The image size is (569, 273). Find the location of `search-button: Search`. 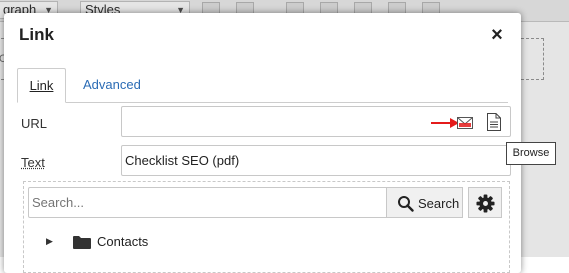

search-button: Search is located at coordinates (424, 202).